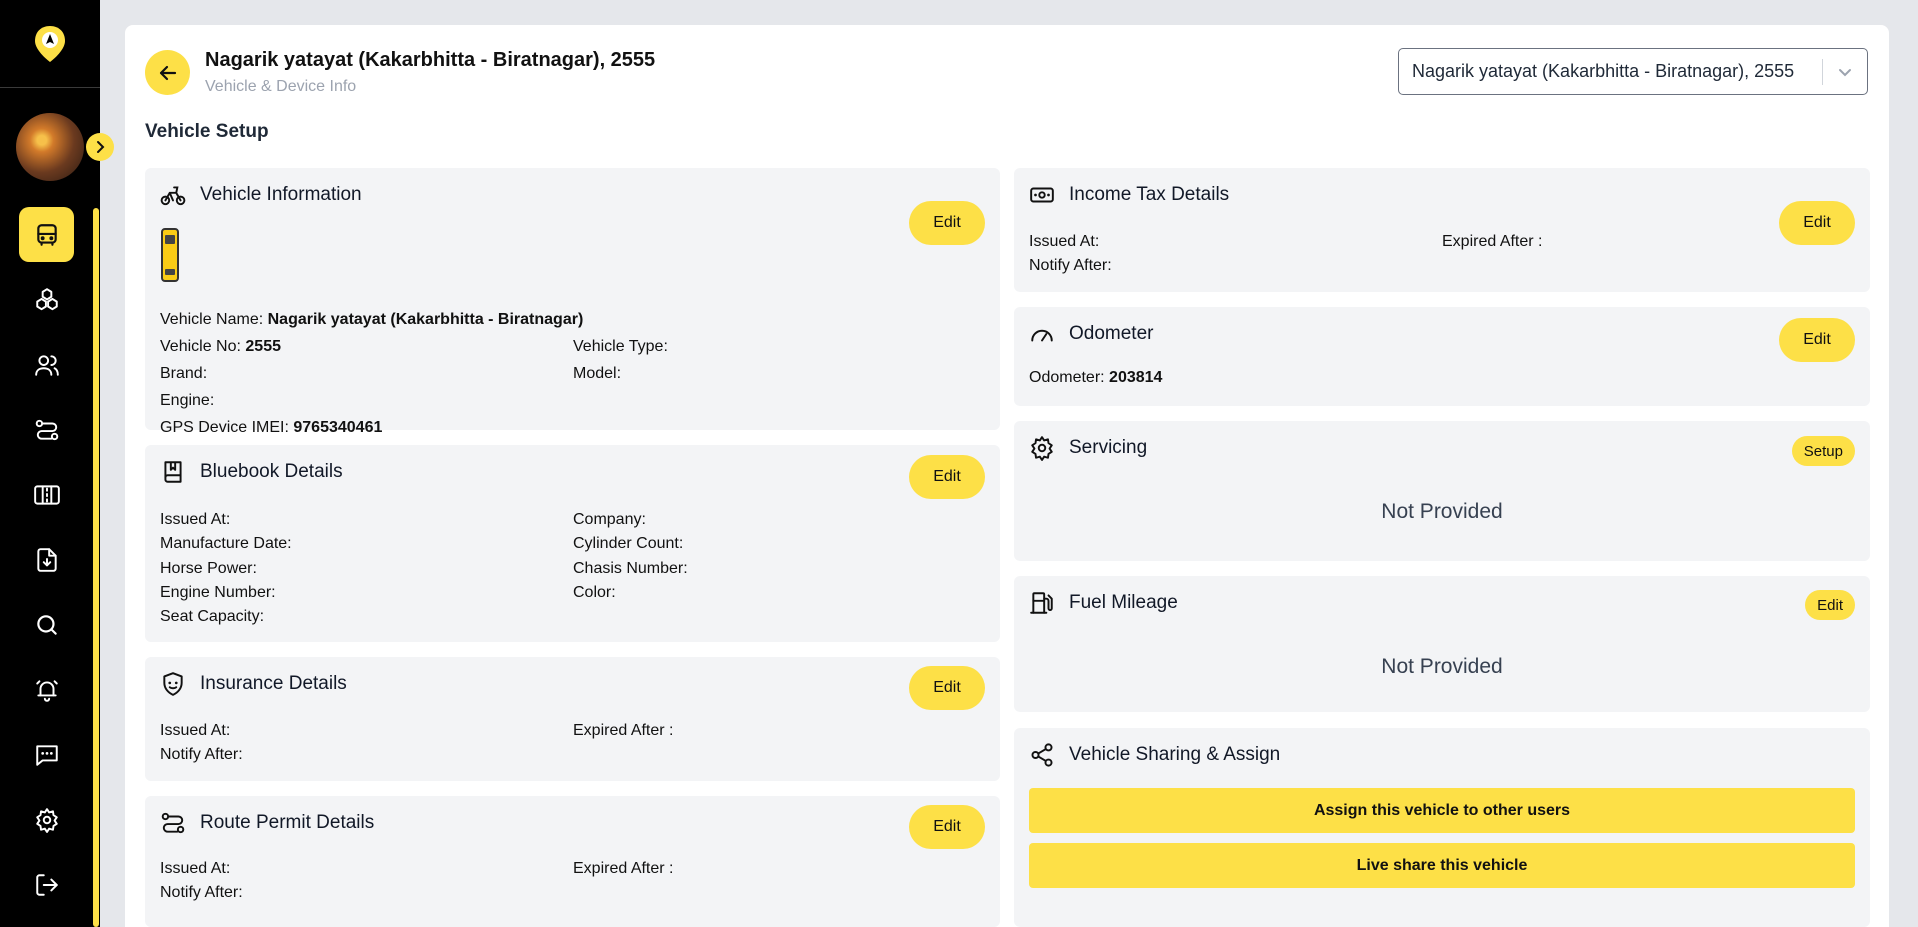  What do you see at coordinates (623, 868) in the screenshot?
I see `route-permit-expired-after: Expired After :` at bounding box center [623, 868].